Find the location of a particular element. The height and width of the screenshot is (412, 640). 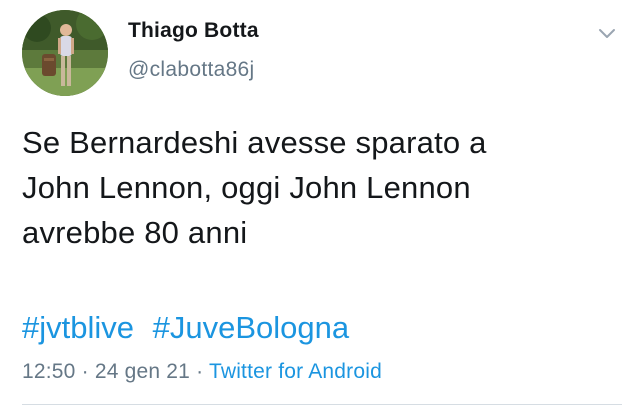

hashtags: #jvtblive #JuveBologna is located at coordinates (185, 327).